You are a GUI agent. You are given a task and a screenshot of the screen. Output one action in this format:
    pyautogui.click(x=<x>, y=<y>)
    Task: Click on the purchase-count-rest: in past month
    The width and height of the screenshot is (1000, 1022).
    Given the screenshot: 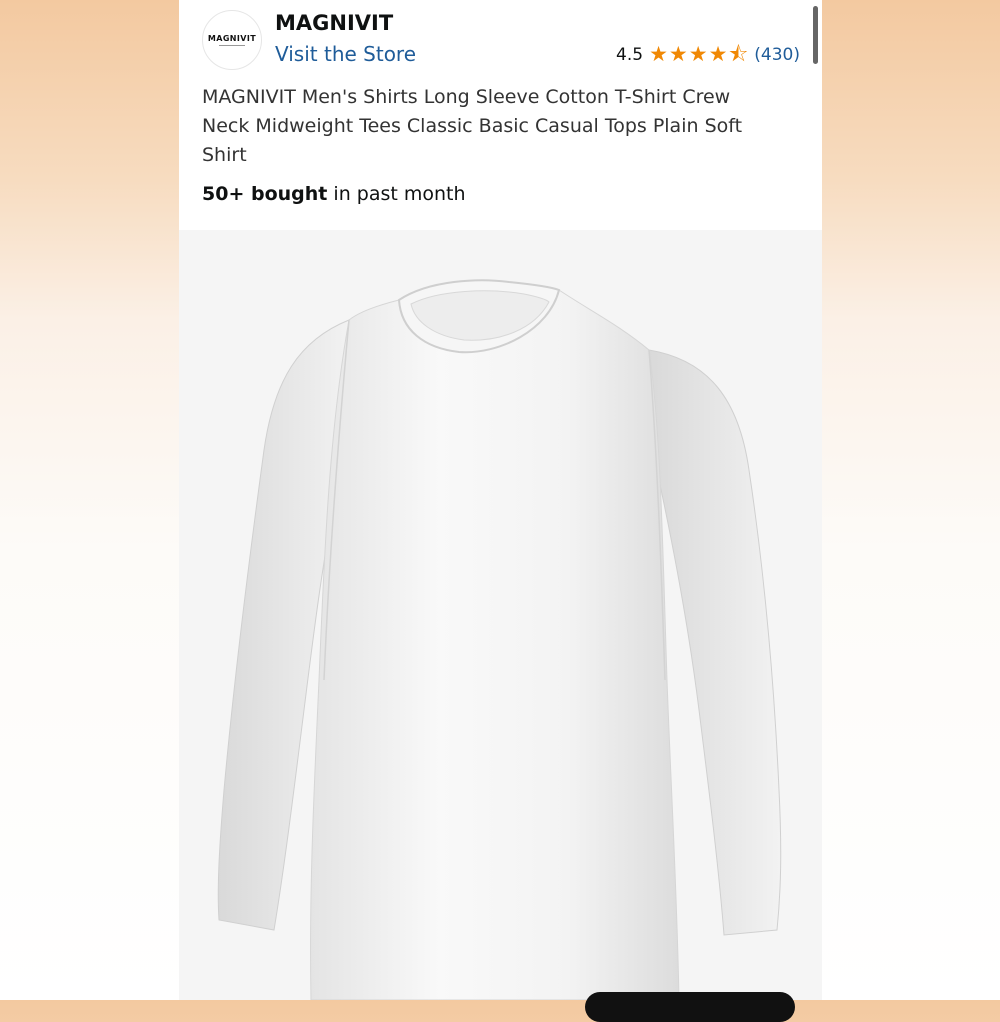 What is the action you would take?
    pyautogui.click(x=396, y=194)
    